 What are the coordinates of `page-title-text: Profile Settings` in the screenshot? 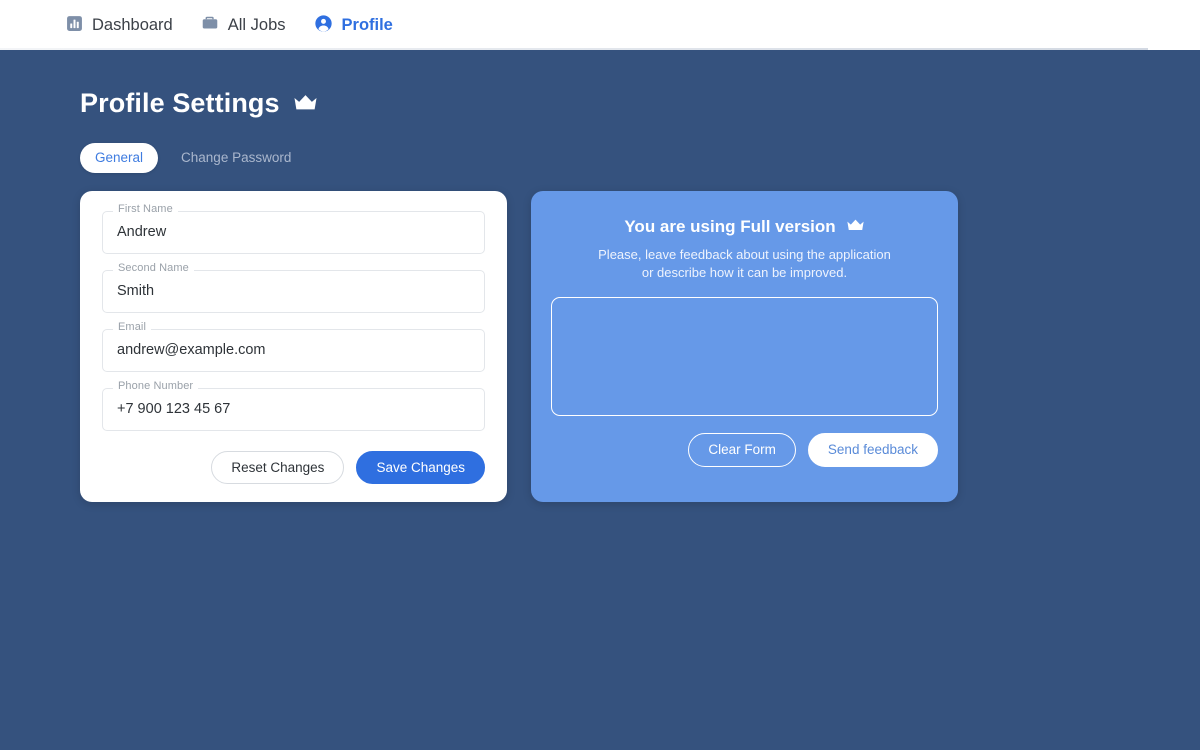 It's located at (180, 103).